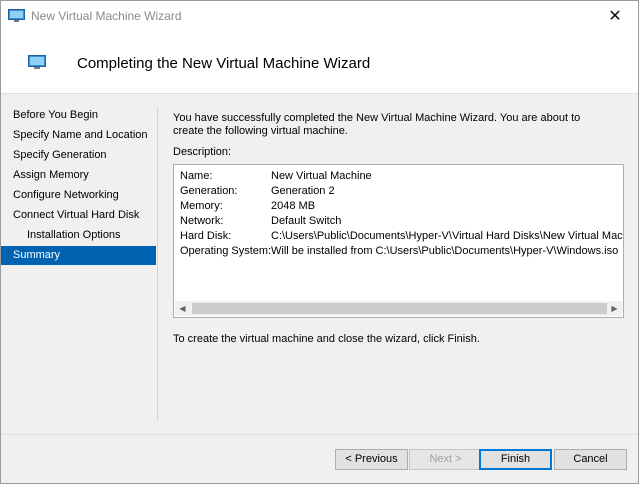 Image resolution: width=639 pixels, height=484 pixels. What do you see at coordinates (182, 308) in the screenshot?
I see `scroll-left-icon: ◀` at bounding box center [182, 308].